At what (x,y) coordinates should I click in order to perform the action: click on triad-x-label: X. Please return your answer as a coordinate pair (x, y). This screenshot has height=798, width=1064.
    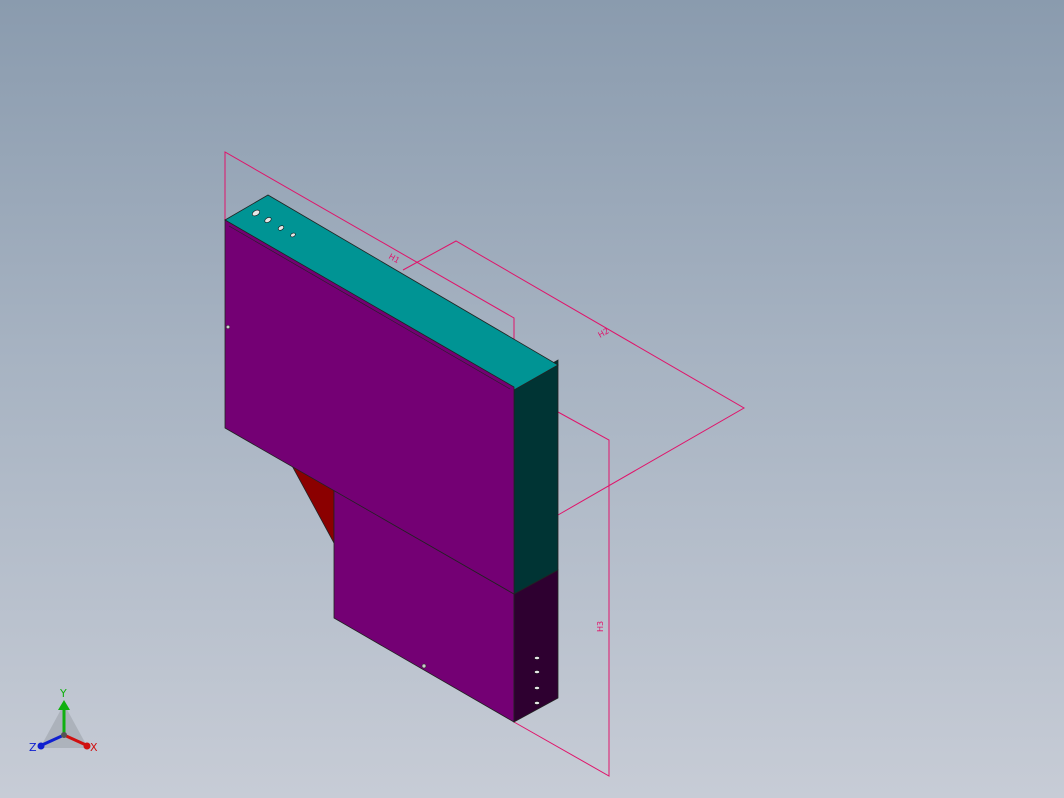
    Looking at the image, I should click on (94, 747).